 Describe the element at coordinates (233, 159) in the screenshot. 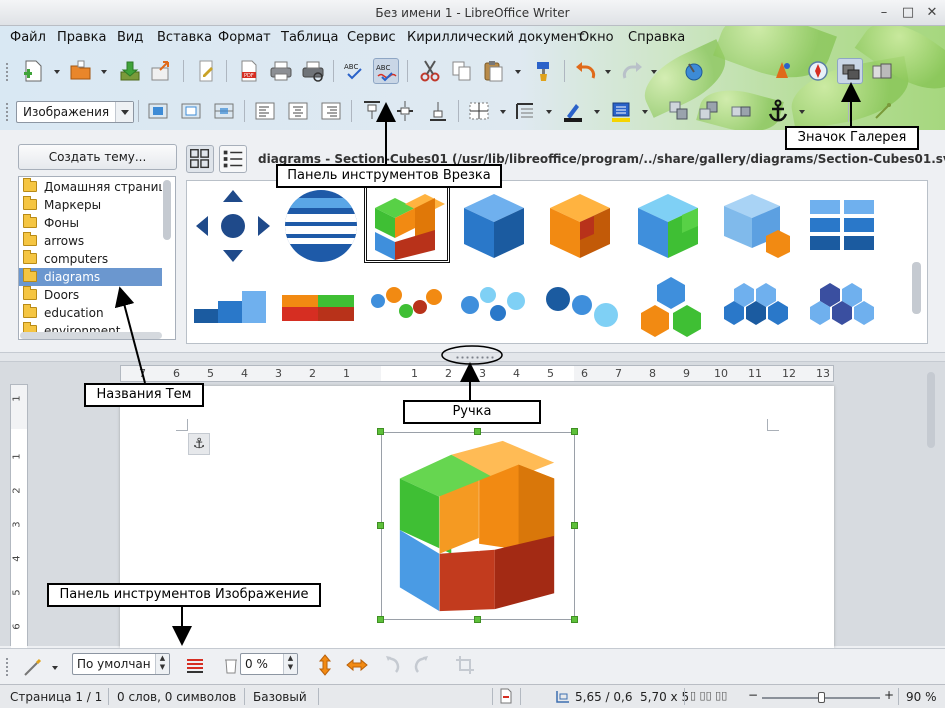

I see `detail-view-button` at that location.